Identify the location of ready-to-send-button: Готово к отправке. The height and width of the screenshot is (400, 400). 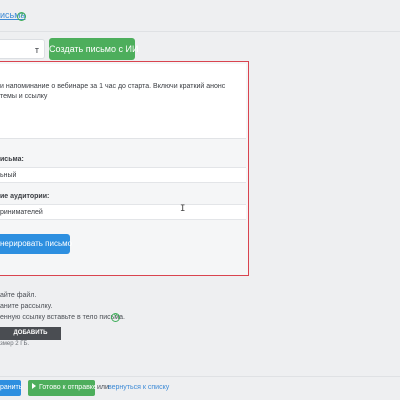
(62, 388).